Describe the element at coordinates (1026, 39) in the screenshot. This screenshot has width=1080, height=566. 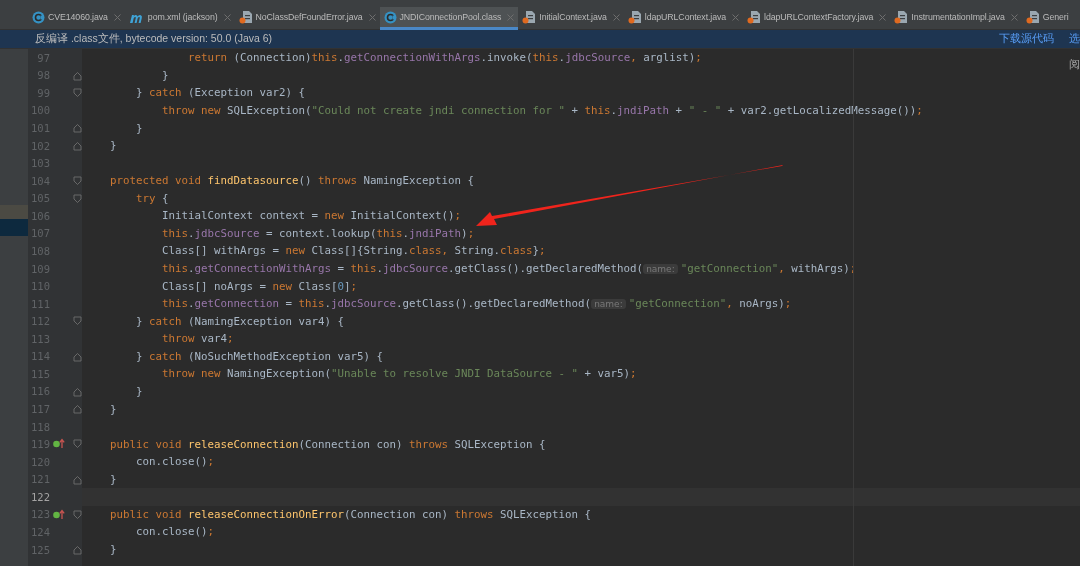
I see `banner-link: 下载源代码` at that location.